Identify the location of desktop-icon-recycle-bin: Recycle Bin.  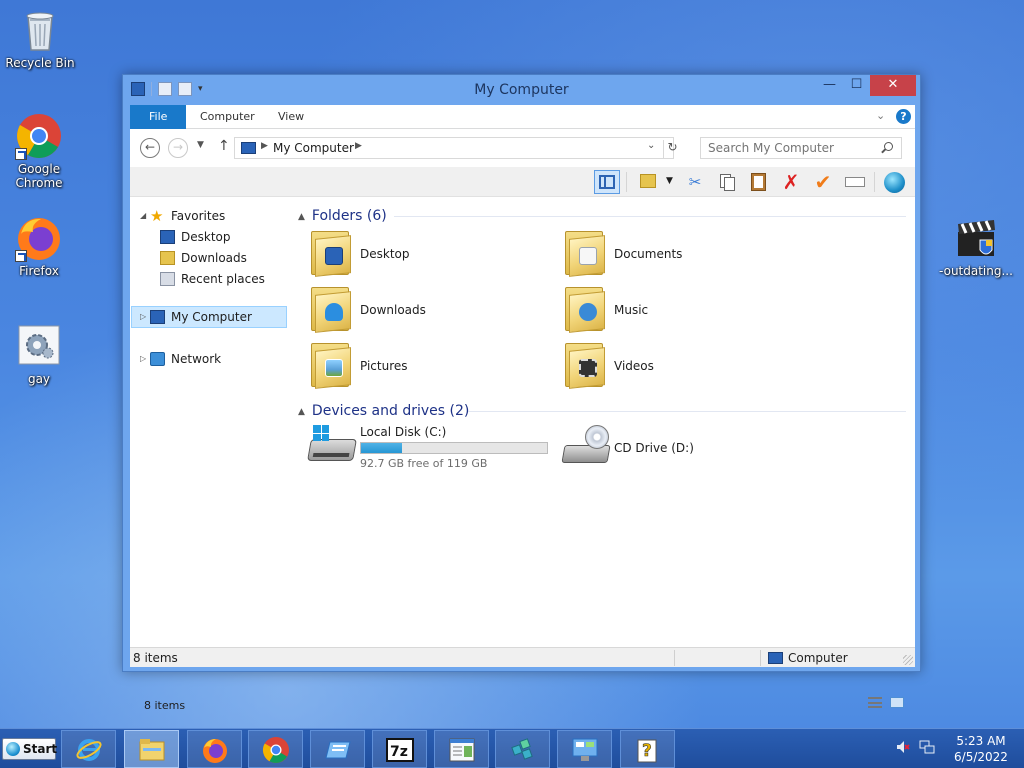
(40, 38).